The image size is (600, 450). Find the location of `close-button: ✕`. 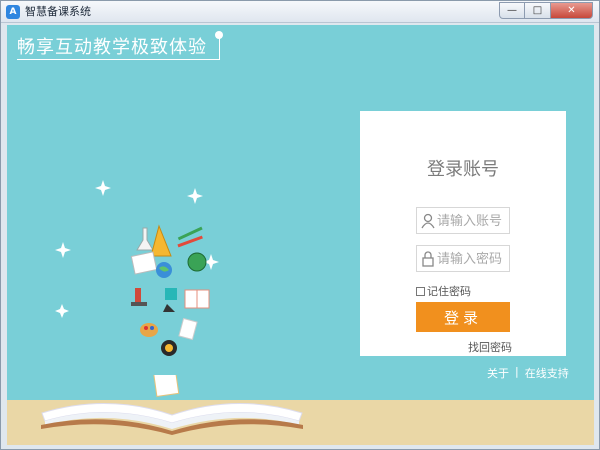

close-button: ✕ is located at coordinates (572, 10).